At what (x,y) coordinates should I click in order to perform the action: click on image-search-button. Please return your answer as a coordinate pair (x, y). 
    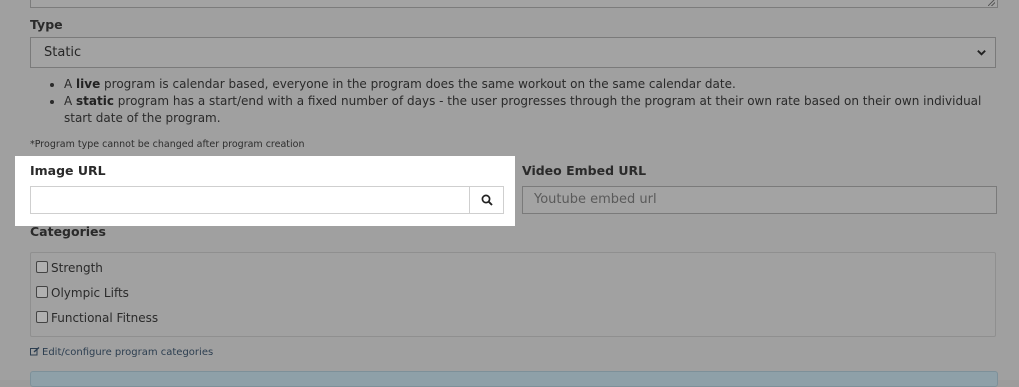
    Looking at the image, I should click on (486, 200).